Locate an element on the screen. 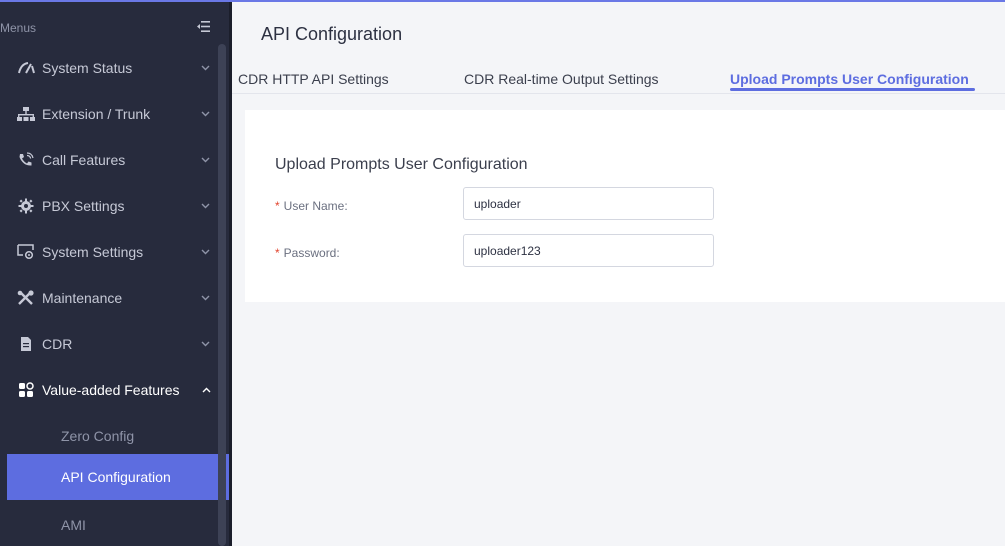 The image size is (1005, 546). section-title: Upload Prompts User Configuration is located at coordinates (401, 164).